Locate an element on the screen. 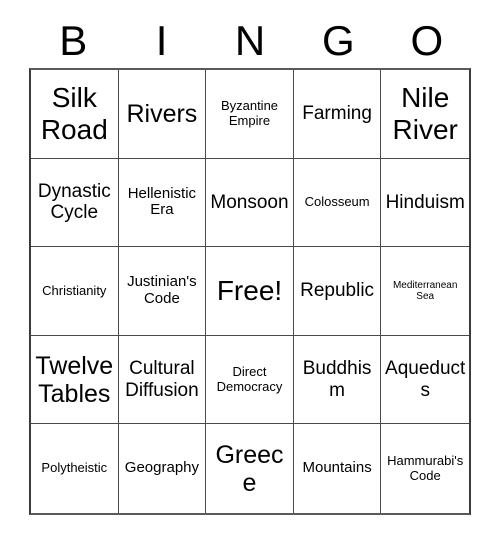  bingo-header-row: B I N G O is located at coordinates (250, 41).